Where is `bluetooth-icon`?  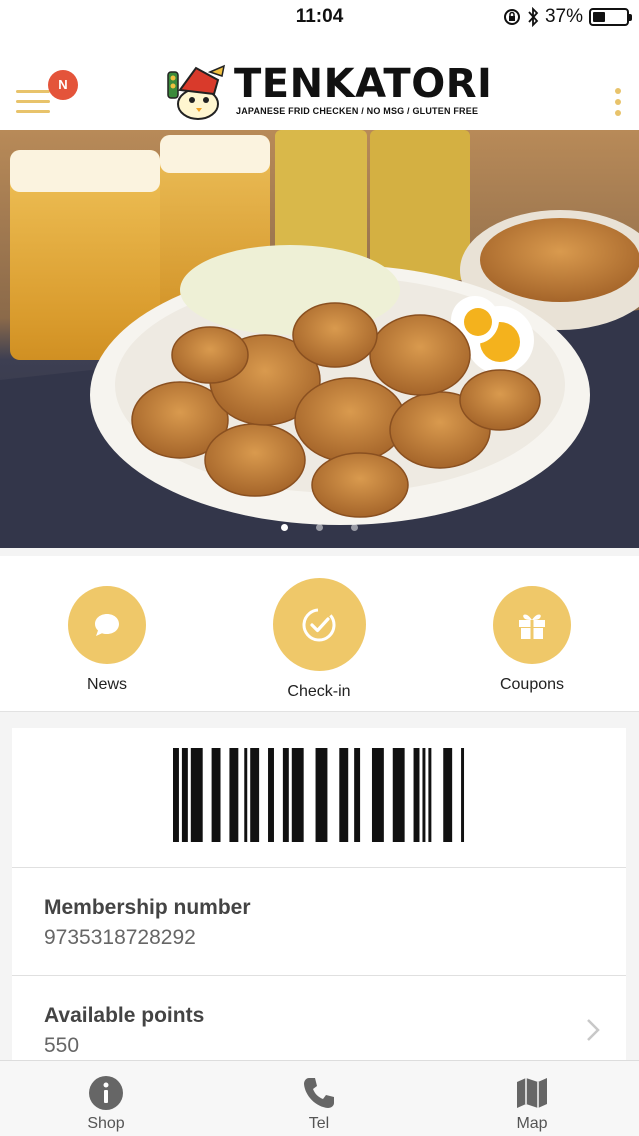
bluetooth-icon is located at coordinates (533, 17).